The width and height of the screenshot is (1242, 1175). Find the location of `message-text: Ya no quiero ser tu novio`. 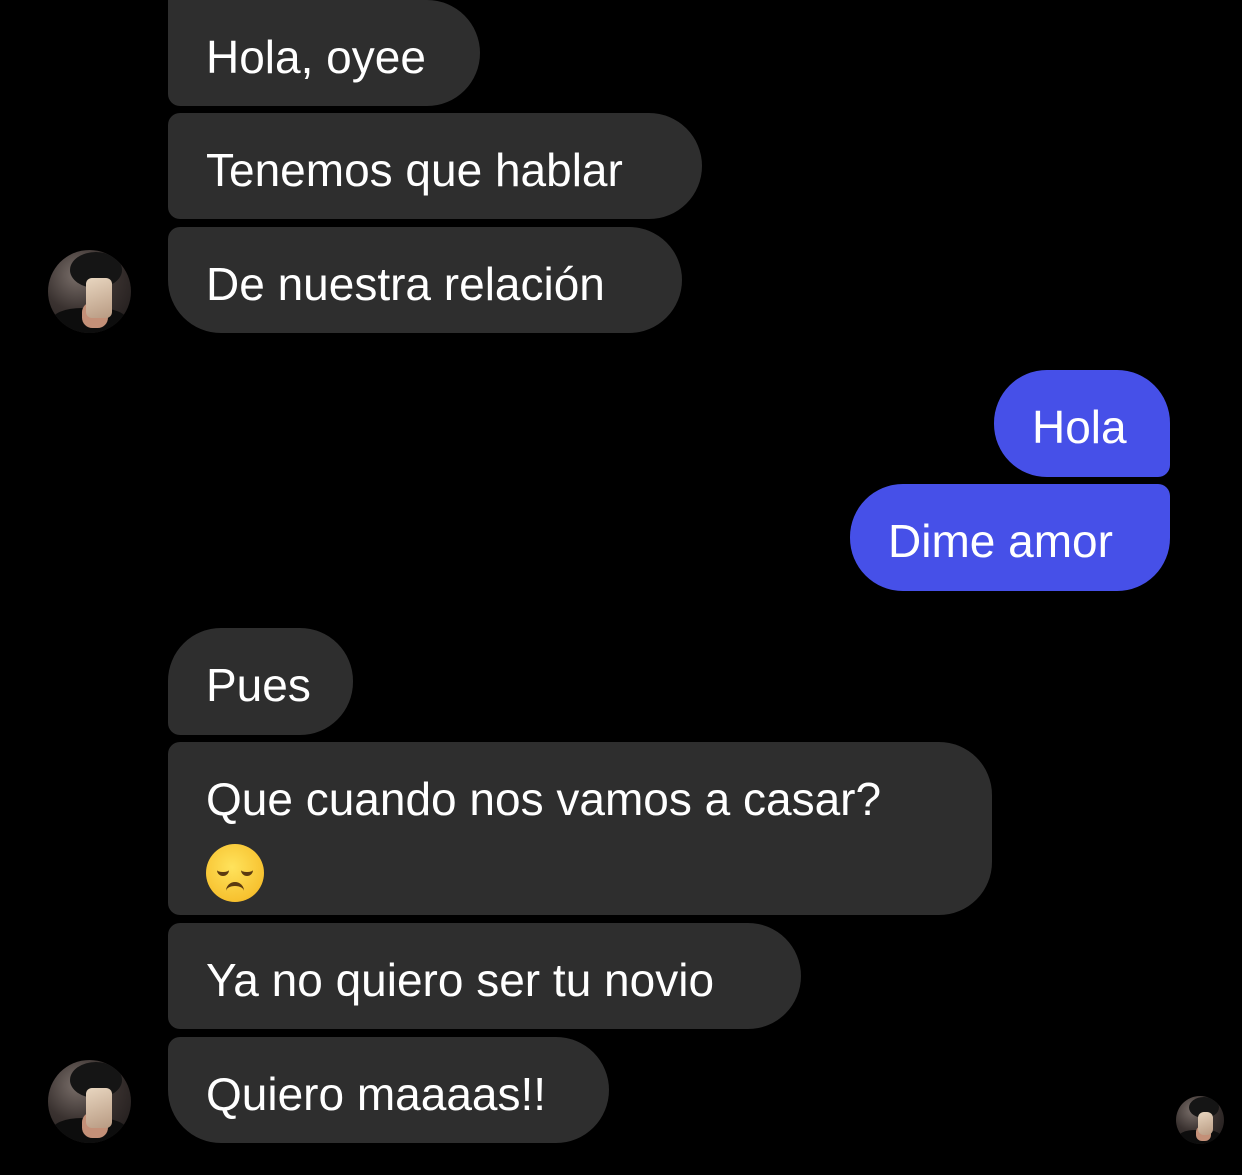

message-text: Ya no quiero ser tu novio is located at coordinates (460, 980).